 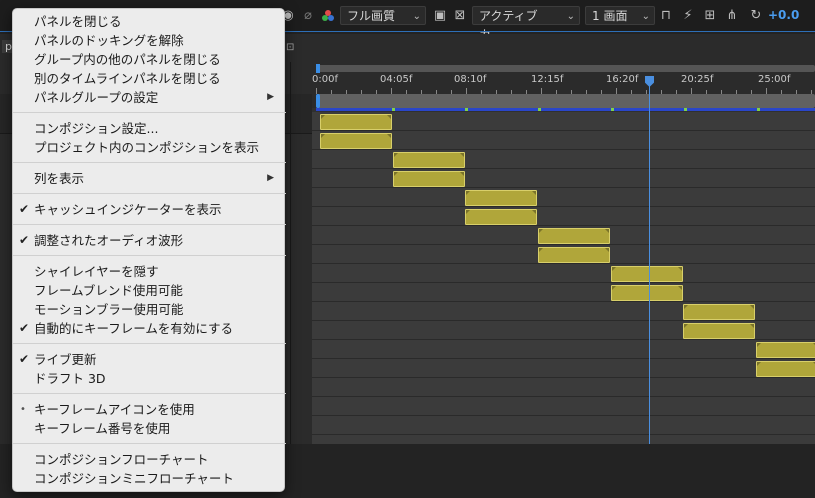 I want to click on channel-icon, so click(x=328, y=15).